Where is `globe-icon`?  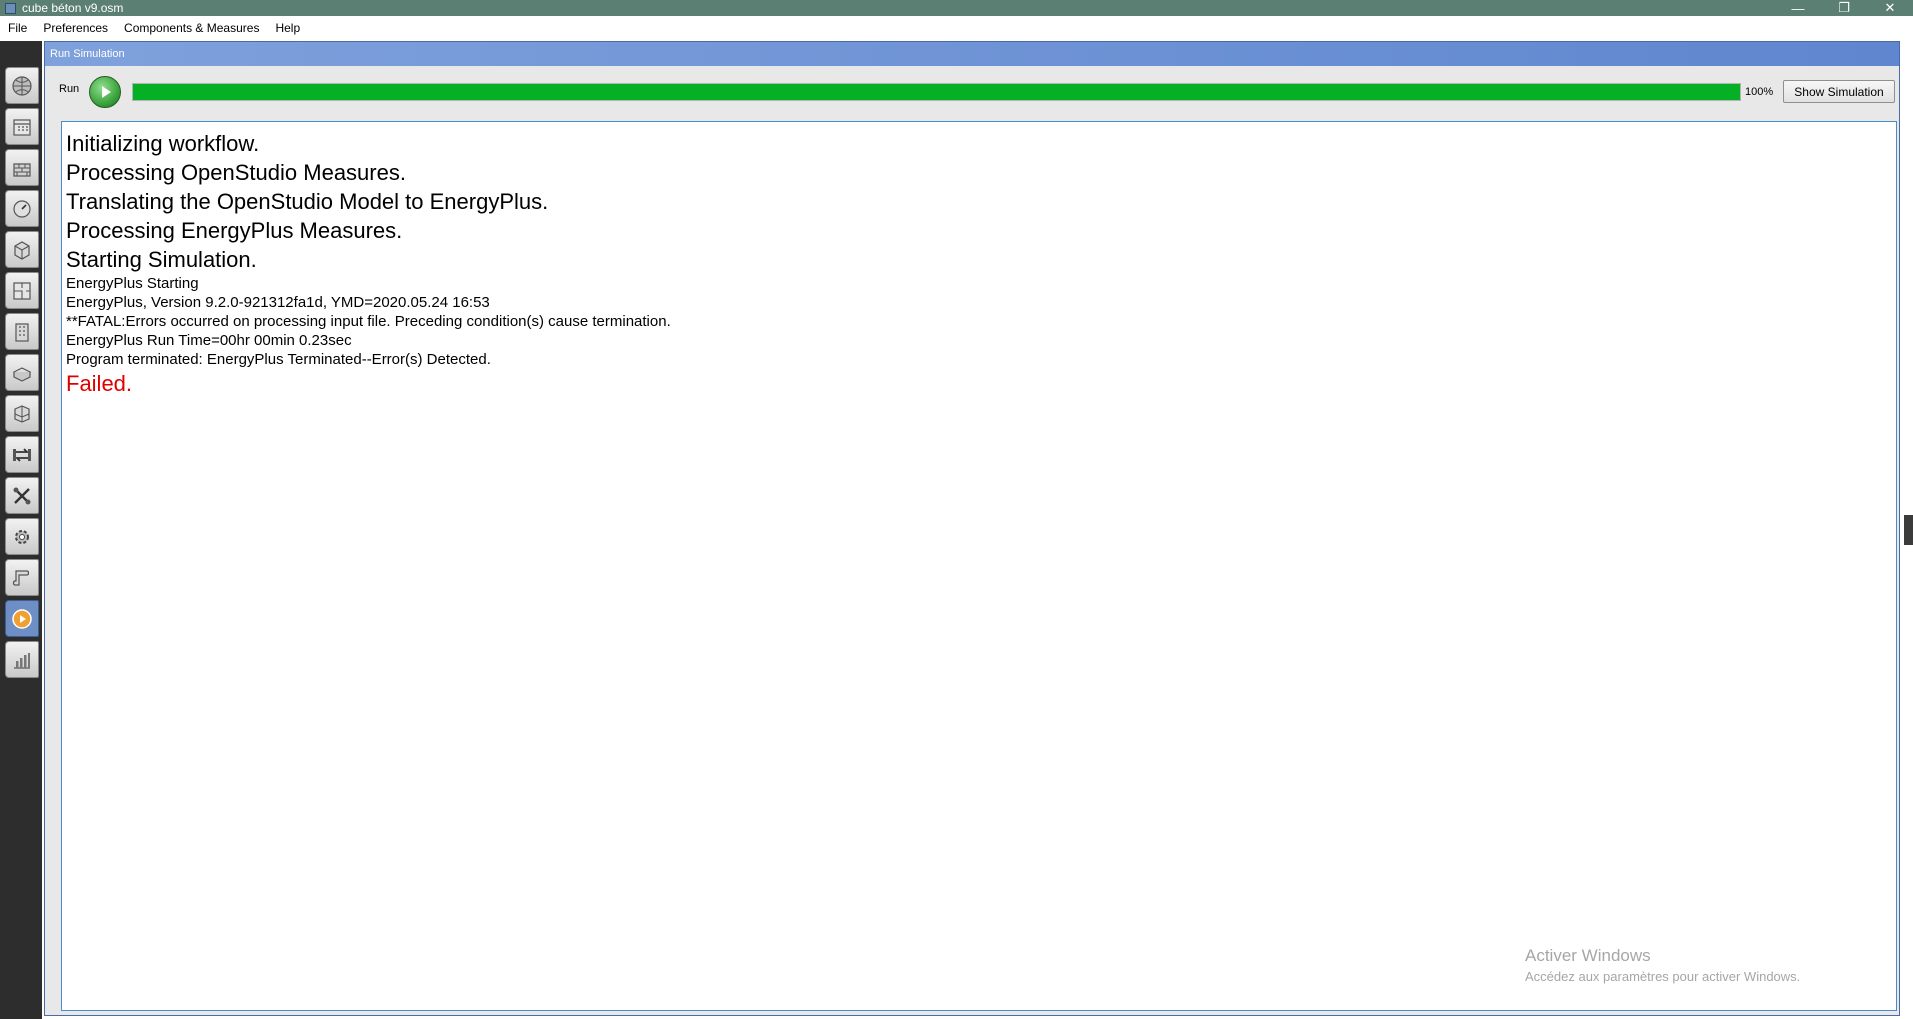
globe-icon is located at coordinates (22, 85).